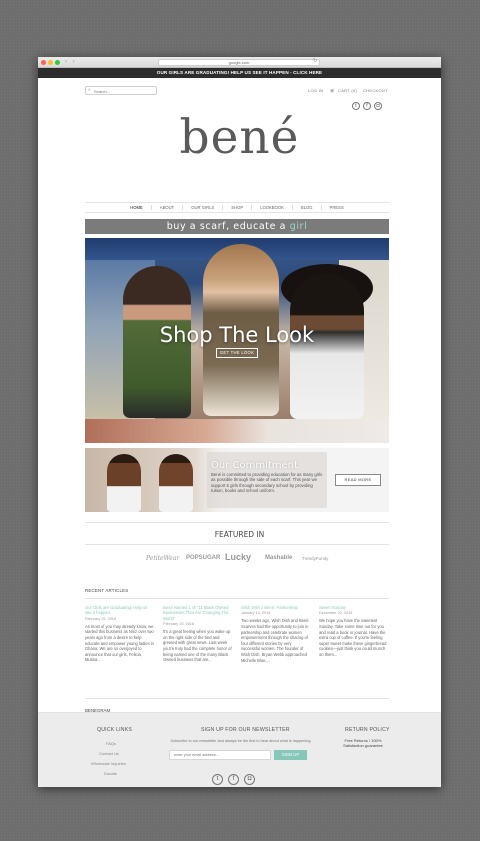 The width and height of the screenshot is (480, 841). Describe the element at coordinates (254, 465) in the screenshot. I see `commitment-title: Our Commitment` at that location.